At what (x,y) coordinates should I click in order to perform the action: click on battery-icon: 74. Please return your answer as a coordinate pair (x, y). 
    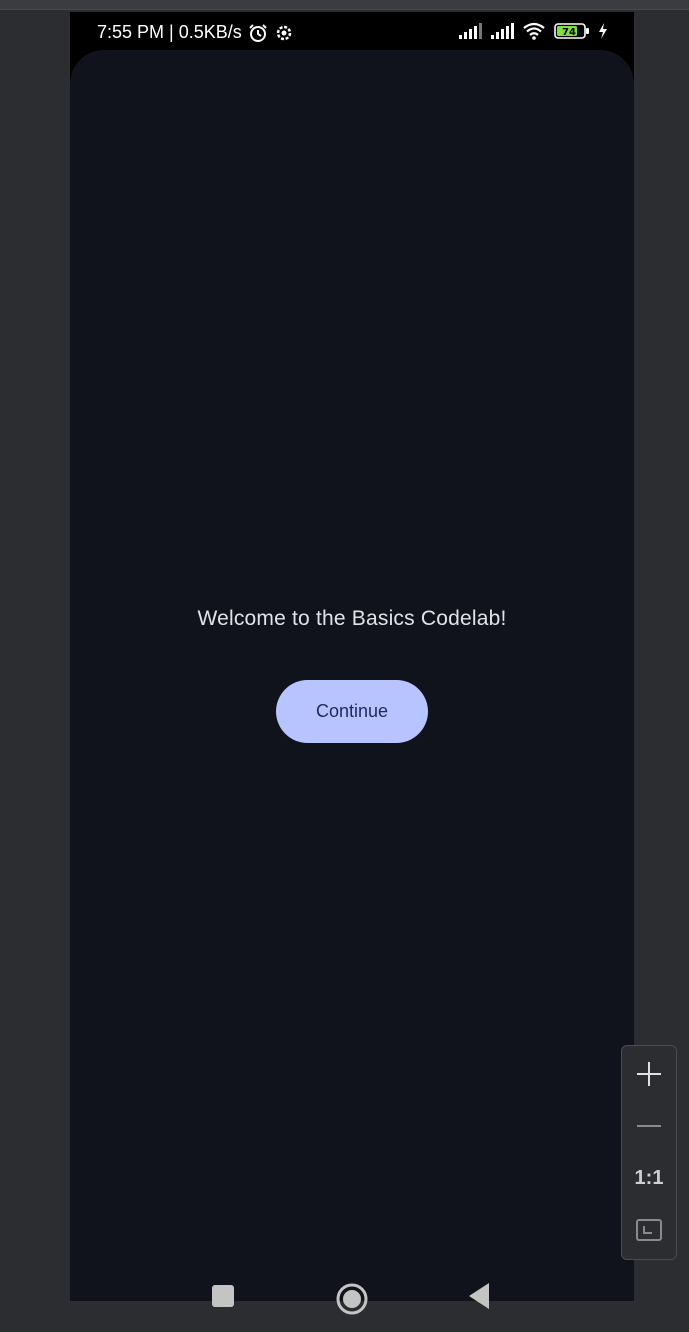
    Looking at the image, I should click on (571, 31).